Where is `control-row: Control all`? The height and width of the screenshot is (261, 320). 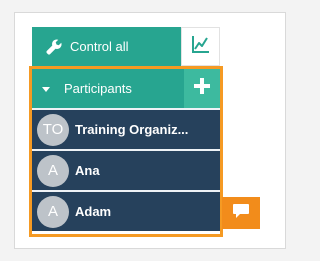
control-row: Control all is located at coordinates (126, 46).